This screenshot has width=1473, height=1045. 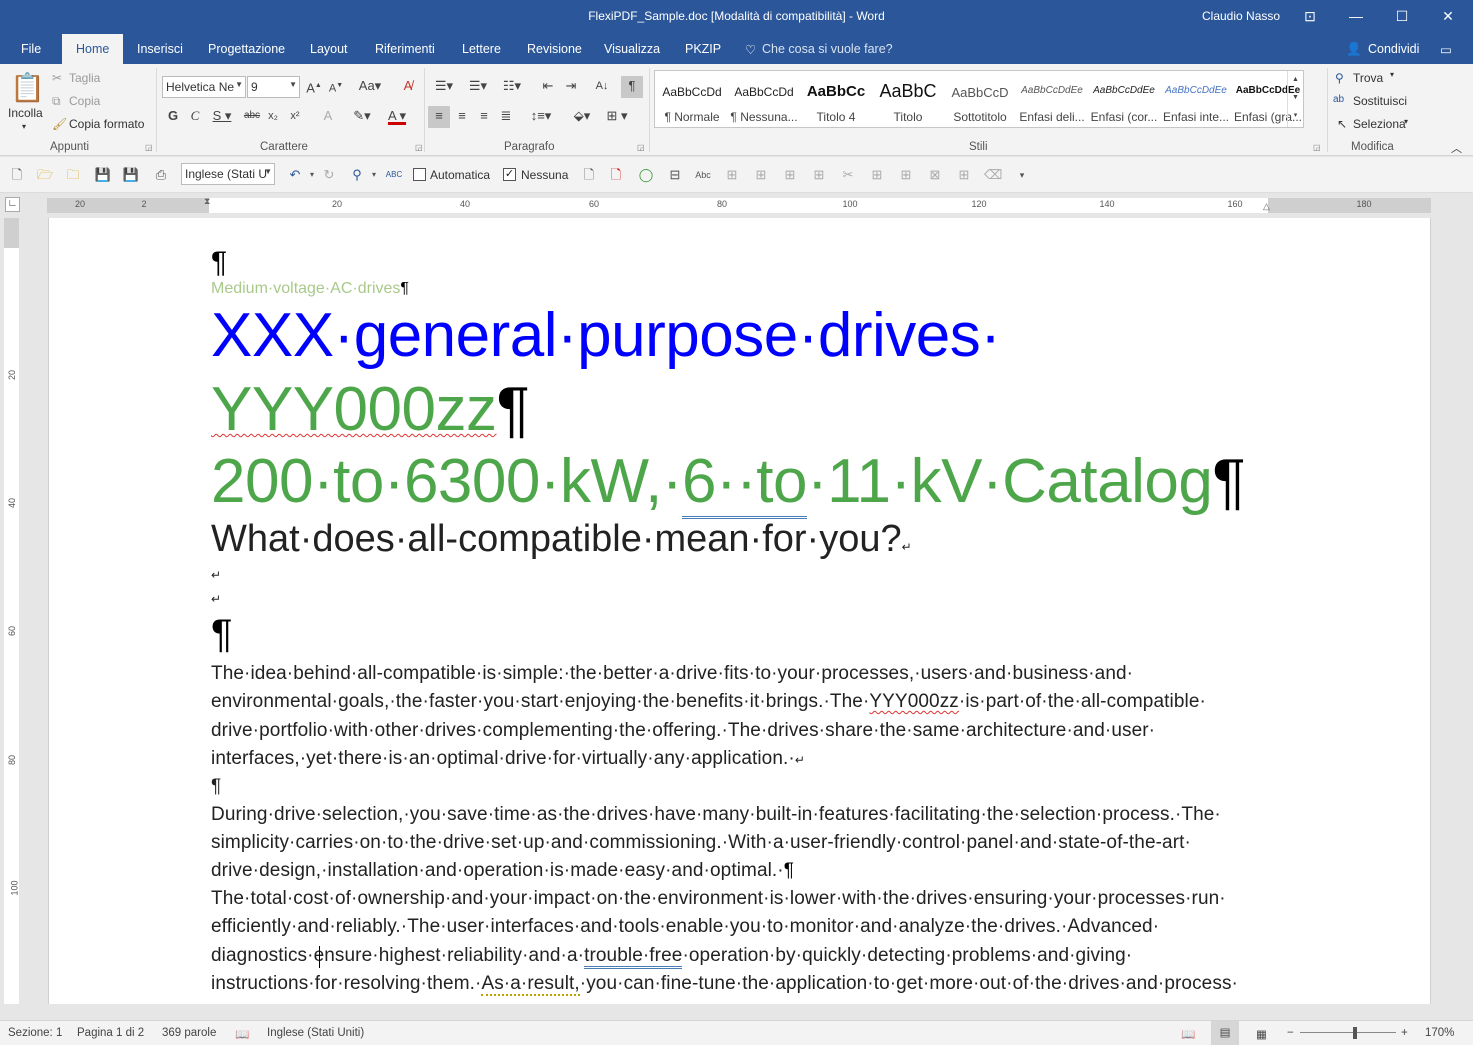 What do you see at coordinates (27, 88) in the screenshot?
I see `paste-icon: 📋` at bounding box center [27, 88].